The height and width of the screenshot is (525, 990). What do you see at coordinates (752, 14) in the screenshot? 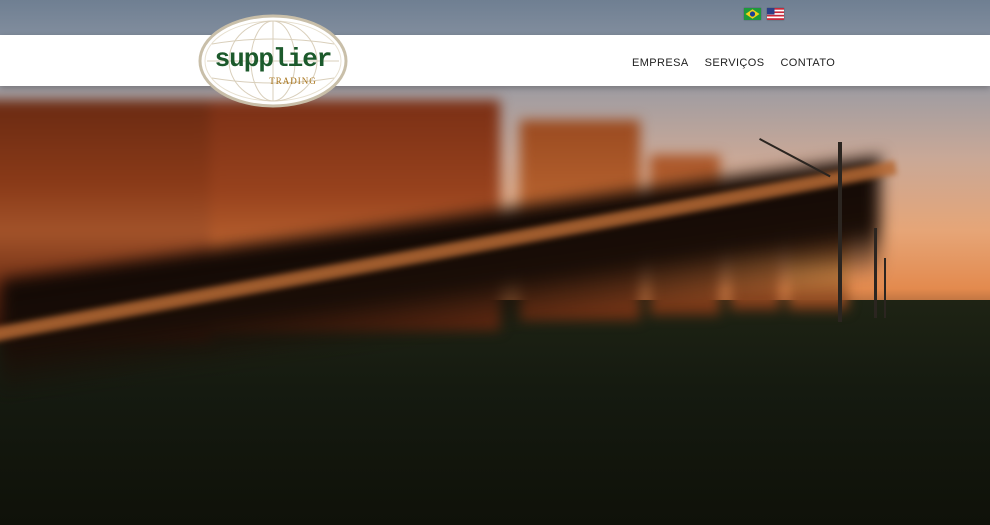
I see `brazil-flag-icon` at bounding box center [752, 14].